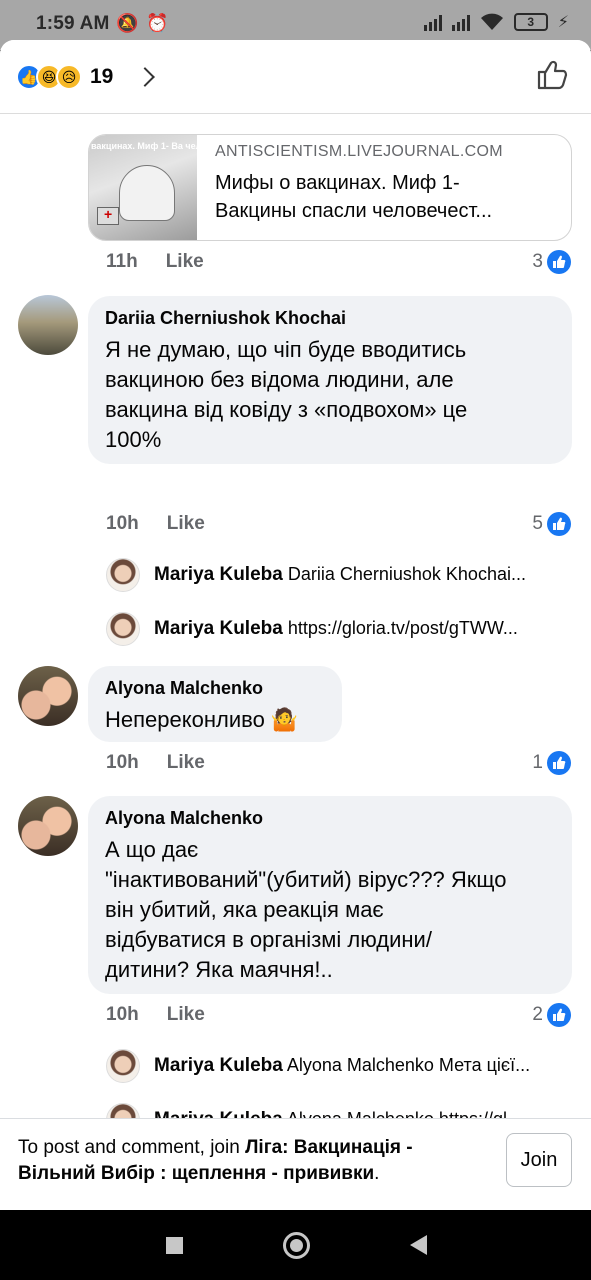  Describe the element at coordinates (539, 1160) in the screenshot. I see `join-button: Join` at that location.